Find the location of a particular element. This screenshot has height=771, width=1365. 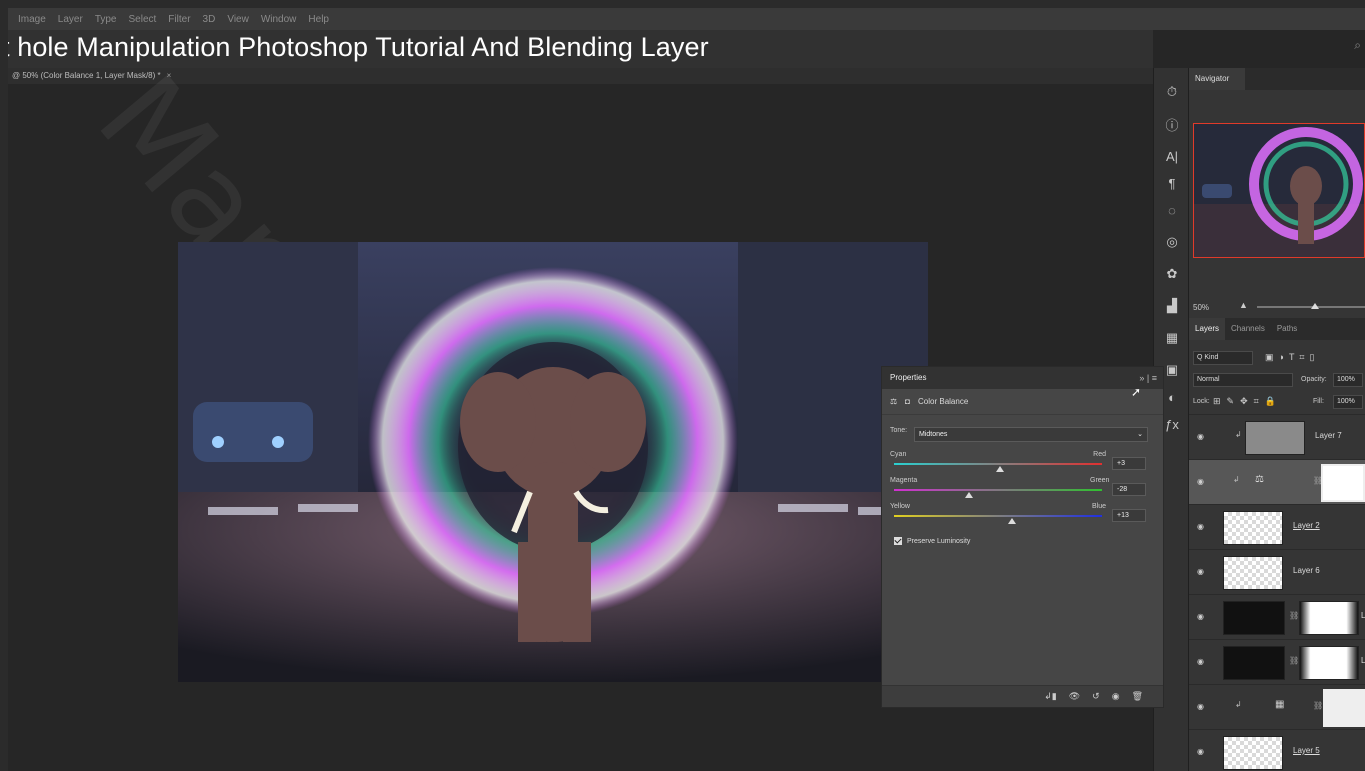

libraries-icon: ◎ is located at coordinates (1172, 242).